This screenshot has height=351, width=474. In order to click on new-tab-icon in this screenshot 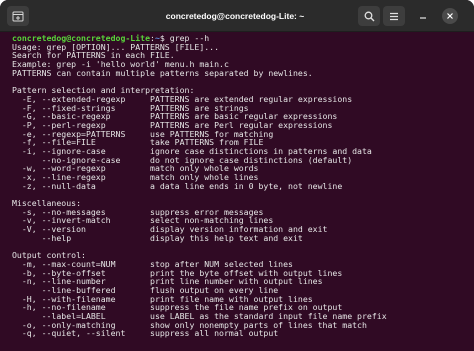, I will do `click(18, 16)`.